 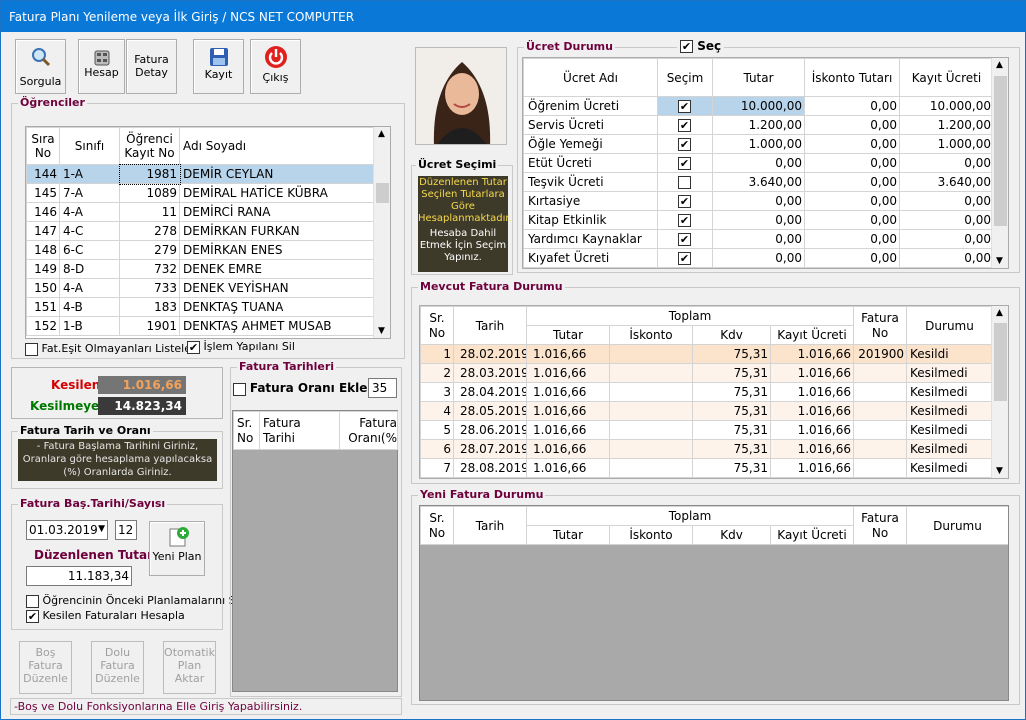 What do you see at coordinates (315, 551) in the screenshot?
I see `fatura-tarihleri-table: Sr. No Fatura Tarihi Fatura Oranı(%` at bounding box center [315, 551].